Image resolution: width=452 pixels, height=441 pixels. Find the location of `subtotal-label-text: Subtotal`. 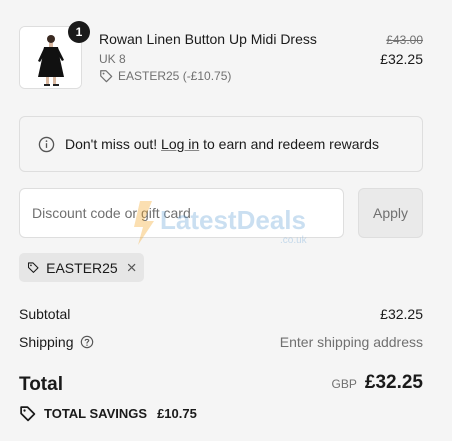

subtotal-label-text: Subtotal is located at coordinates (45, 314).